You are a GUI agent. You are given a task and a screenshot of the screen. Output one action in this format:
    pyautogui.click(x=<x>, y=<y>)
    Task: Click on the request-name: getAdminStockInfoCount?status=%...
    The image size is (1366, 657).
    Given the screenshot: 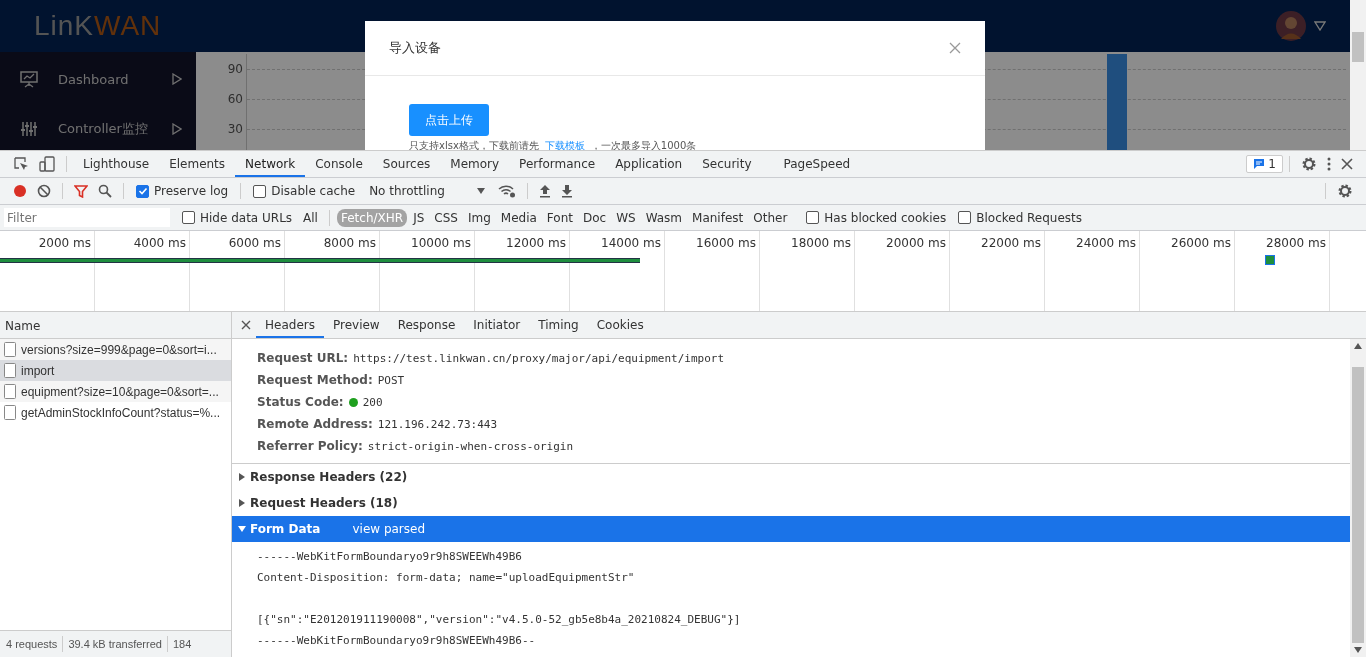 What is the action you would take?
    pyautogui.click(x=121, y=412)
    